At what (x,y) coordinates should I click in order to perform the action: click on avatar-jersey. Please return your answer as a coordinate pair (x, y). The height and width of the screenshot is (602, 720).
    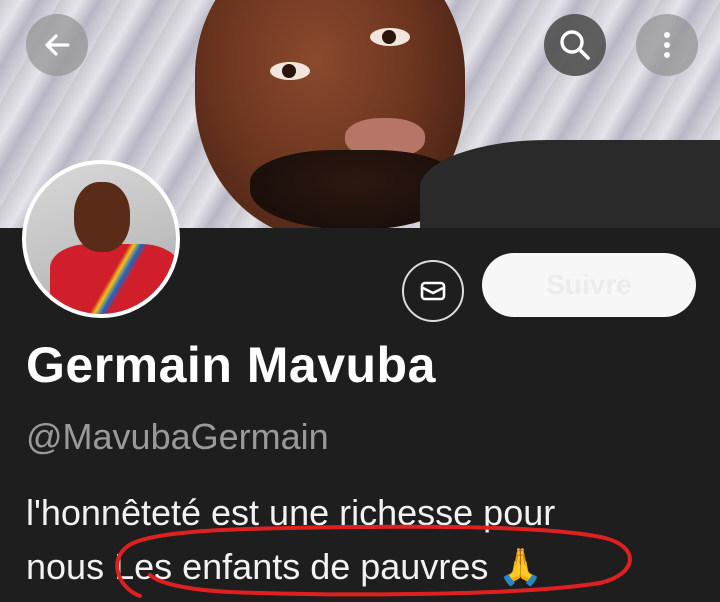
    Looking at the image, I should click on (113, 279).